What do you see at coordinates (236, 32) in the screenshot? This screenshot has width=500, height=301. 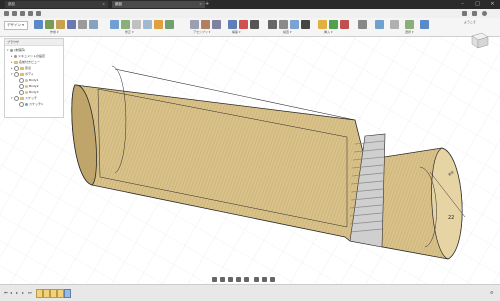 I see `construct-menu: 構築 ▾` at bounding box center [236, 32].